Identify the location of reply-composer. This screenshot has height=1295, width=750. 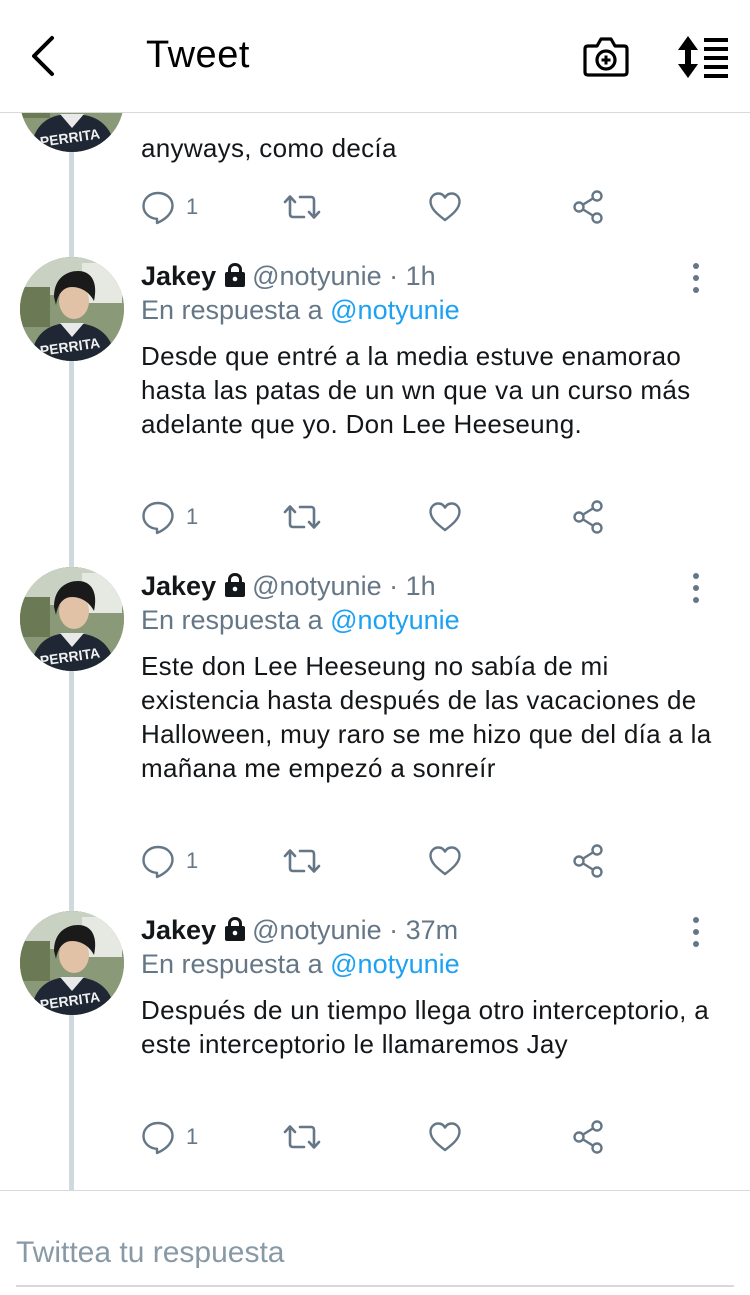
(375, 1242).